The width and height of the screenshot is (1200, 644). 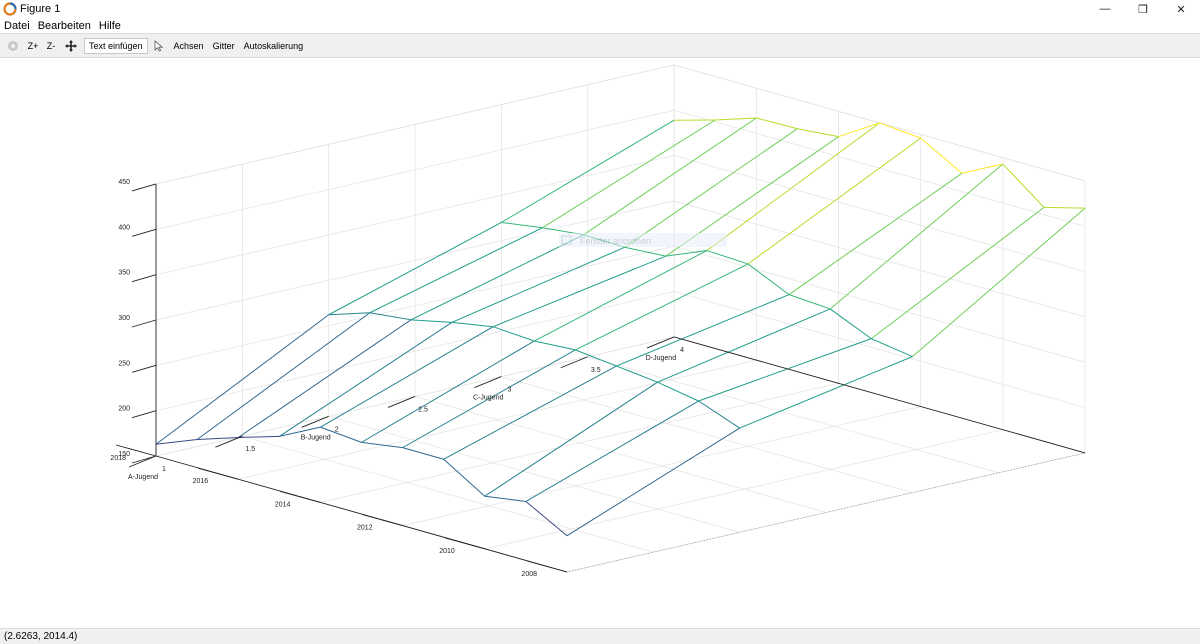 What do you see at coordinates (600, 636) in the screenshot?
I see `status-bar: (2.6263, 2014.4)` at bounding box center [600, 636].